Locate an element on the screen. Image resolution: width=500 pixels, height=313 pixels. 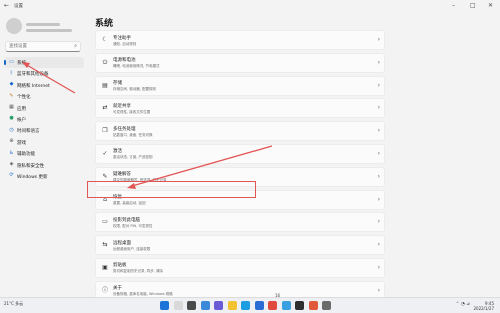
row-title: 电源和电池 is located at coordinates (124, 61).